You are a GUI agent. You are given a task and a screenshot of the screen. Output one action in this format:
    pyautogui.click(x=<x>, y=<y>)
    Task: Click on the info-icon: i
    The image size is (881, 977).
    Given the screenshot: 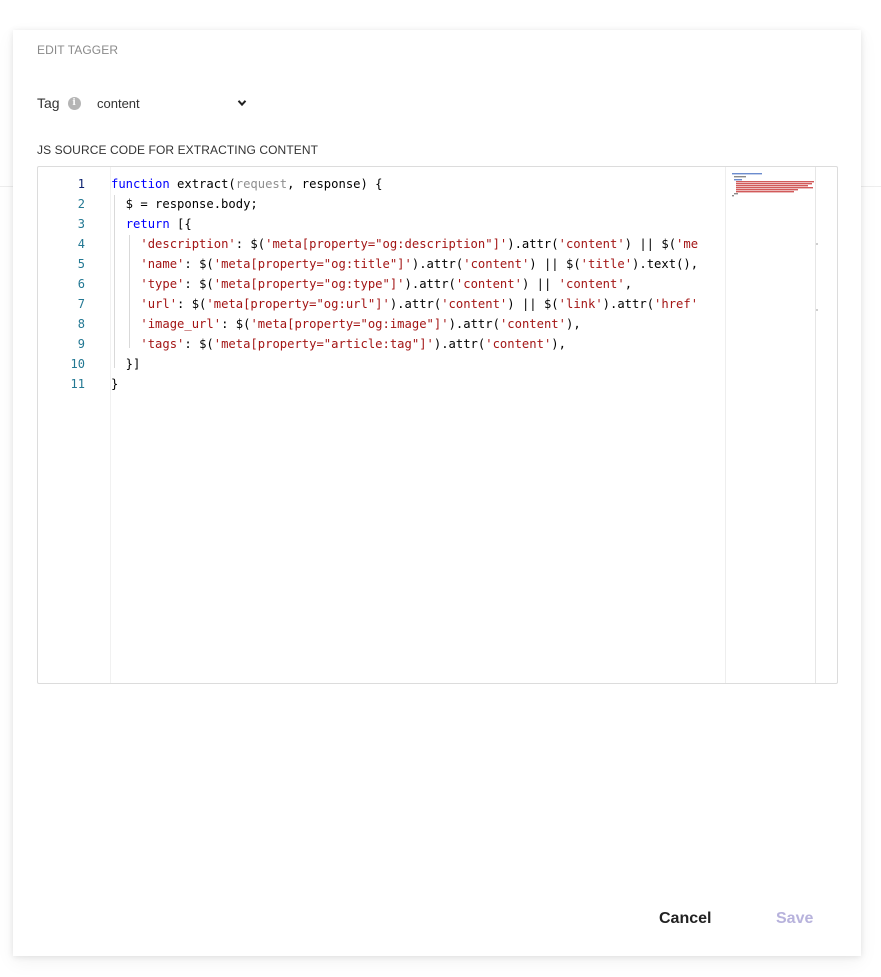 What is the action you would take?
    pyautogui.click(x=74, y=103)
    